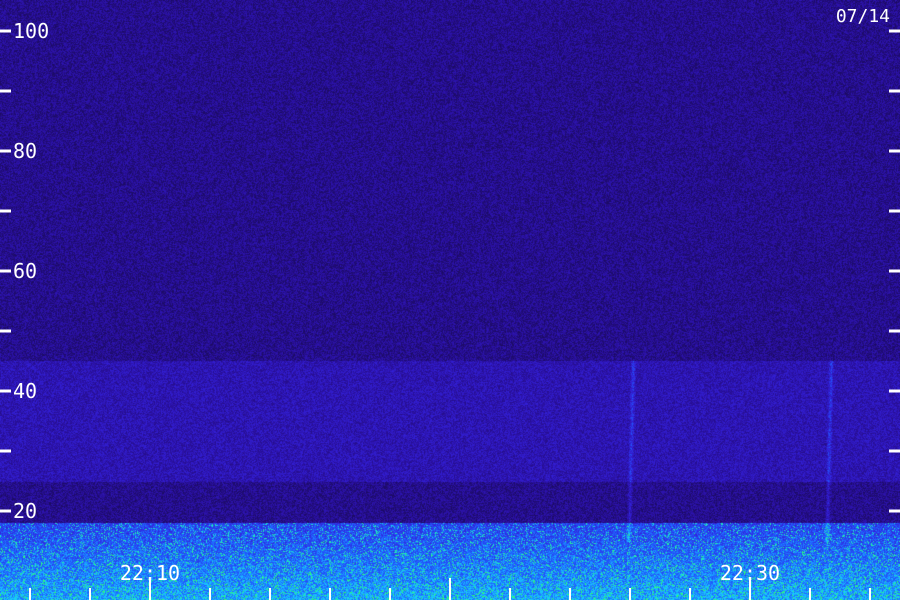  I want to click on y-tick-label: 80, so click(25, 151).